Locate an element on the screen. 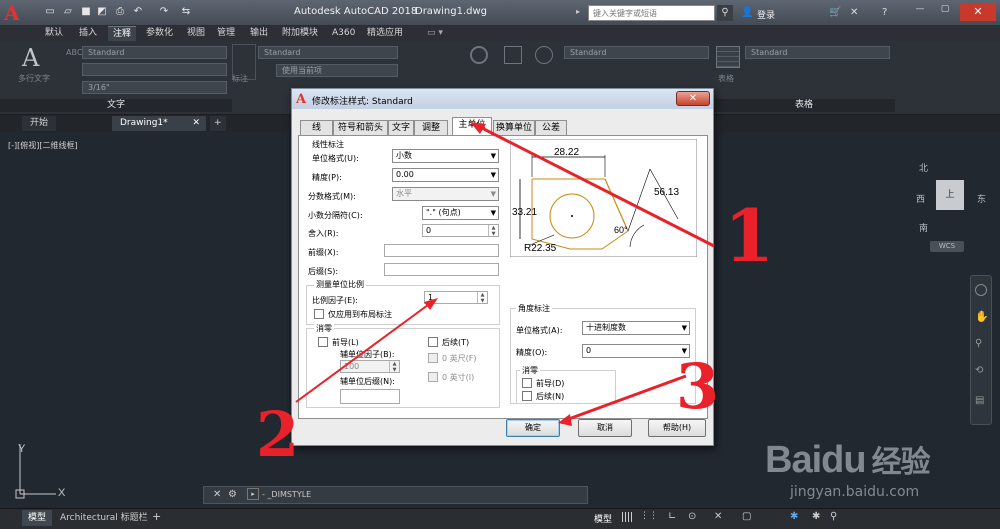 The width and height of the screenshot is (1000, 529). annotation-2: 2 is located at coordinates (278, 434).